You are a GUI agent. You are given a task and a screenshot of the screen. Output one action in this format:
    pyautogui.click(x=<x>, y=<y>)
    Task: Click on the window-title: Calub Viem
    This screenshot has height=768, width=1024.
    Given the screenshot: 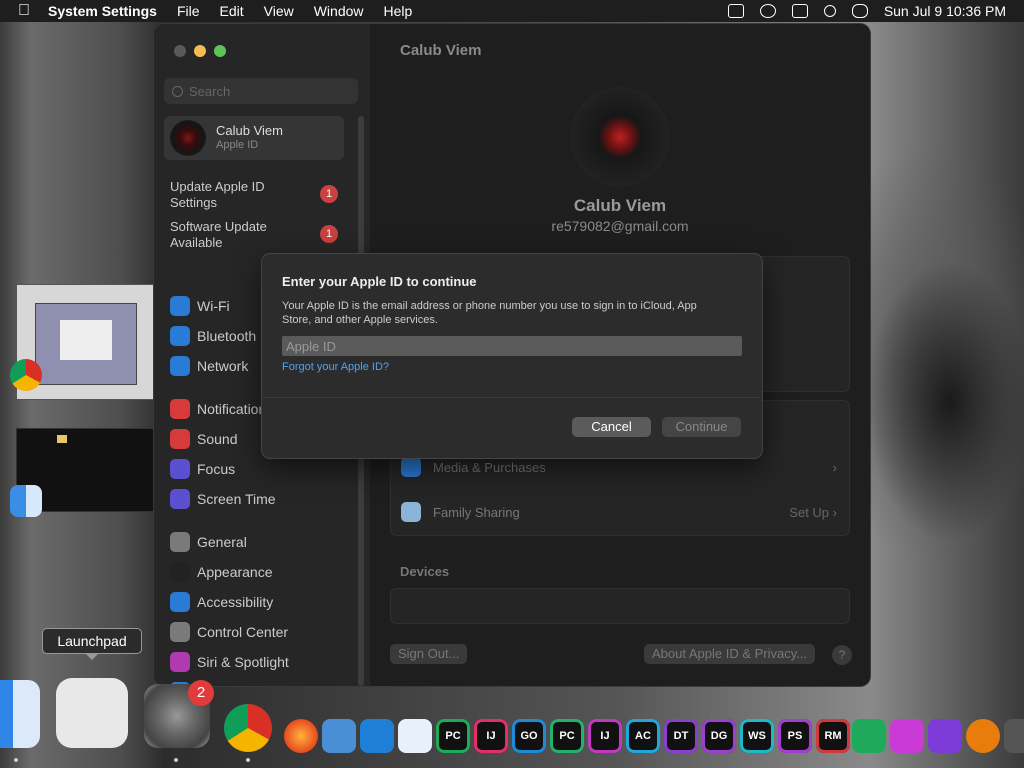 What is the action you would take?
    pyautogui.click(x=441, y=50)
    